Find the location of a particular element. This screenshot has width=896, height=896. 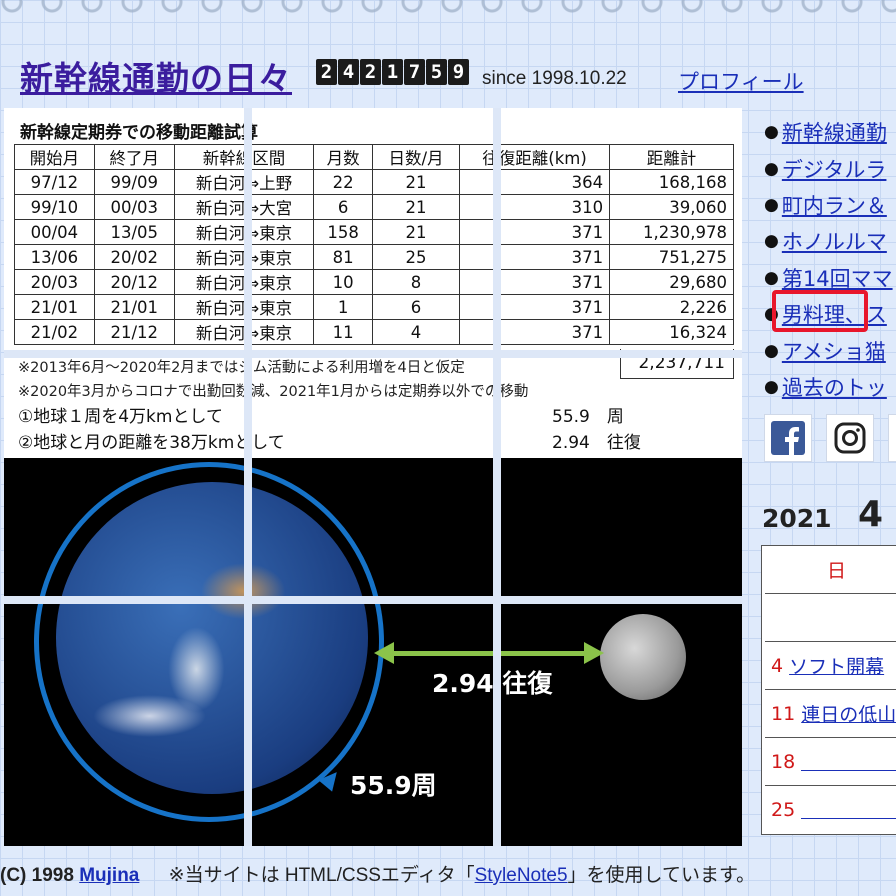

table-cell: 97/12 is located at coordinates (54, 182).